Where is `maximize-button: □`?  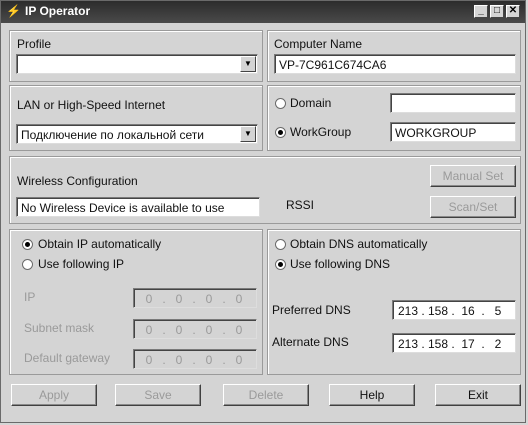 maximize-button: □ is located at coordinates (497, 11).